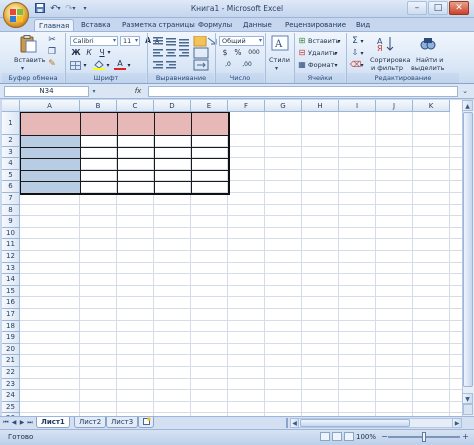 Image resolution: width=474 pixels, height=445 pixels. What do you see at coordinates (11, 233) in the screenshot?
I see `row-header-10: 10` at bounding box center [11, 233].